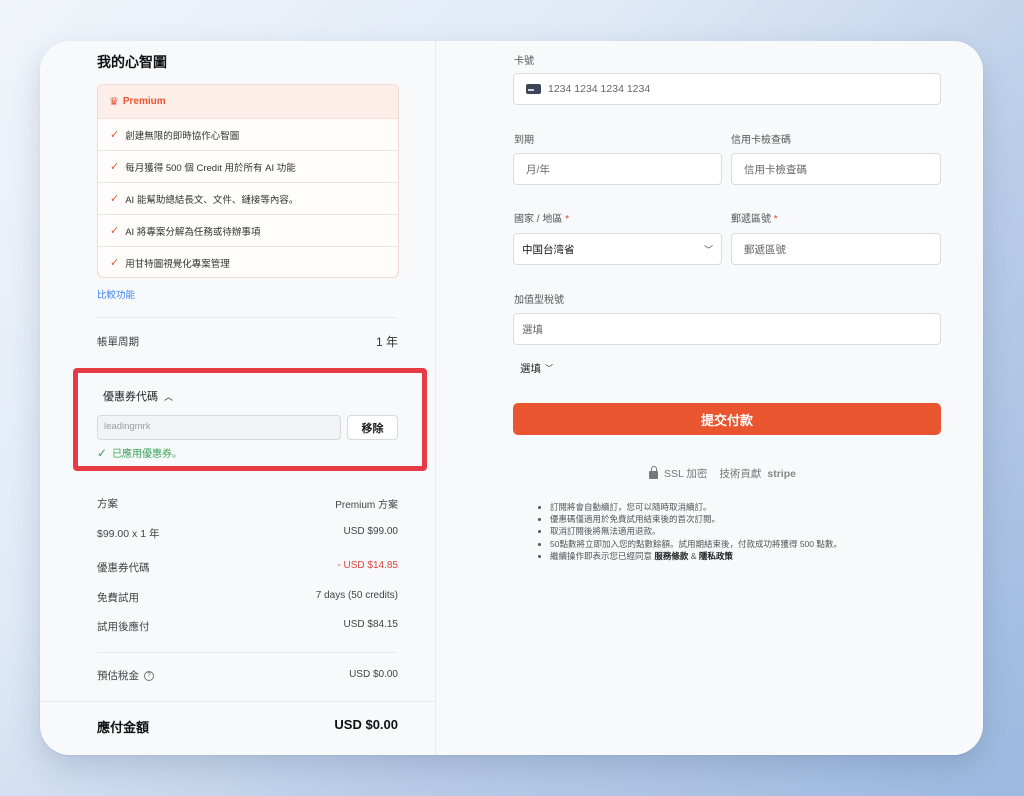 The height and width of the screenshot is (796, 1024). Describe the element at coordinates (114, 102) in the screenshot. I see `crown-icon: ♛` at that location.